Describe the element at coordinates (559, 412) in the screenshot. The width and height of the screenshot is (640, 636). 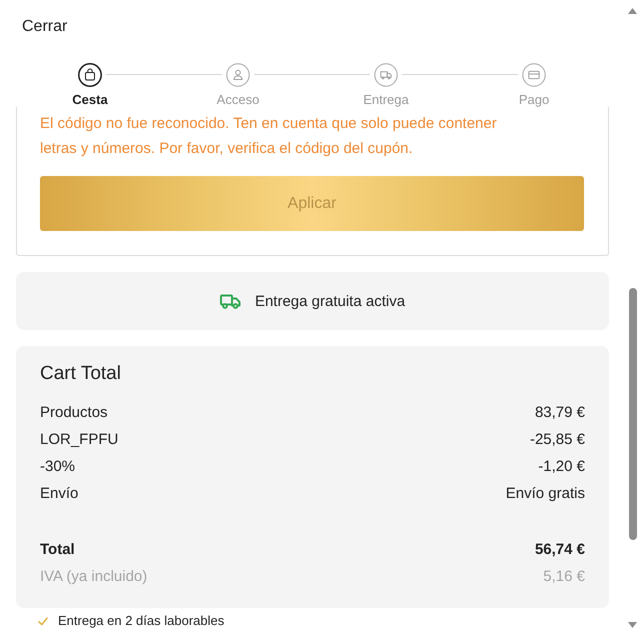
I see `summary-value: 83,79 €` at that location.